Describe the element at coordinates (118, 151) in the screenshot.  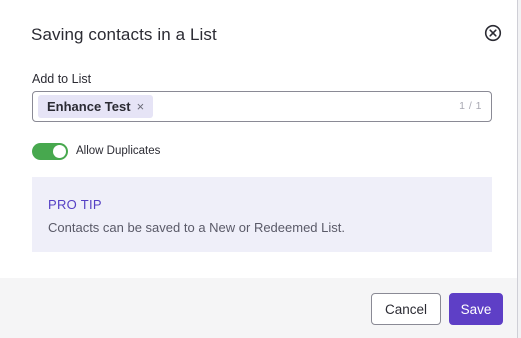
I see `allow-duplicates-label: Allow Duplicates` at that location.